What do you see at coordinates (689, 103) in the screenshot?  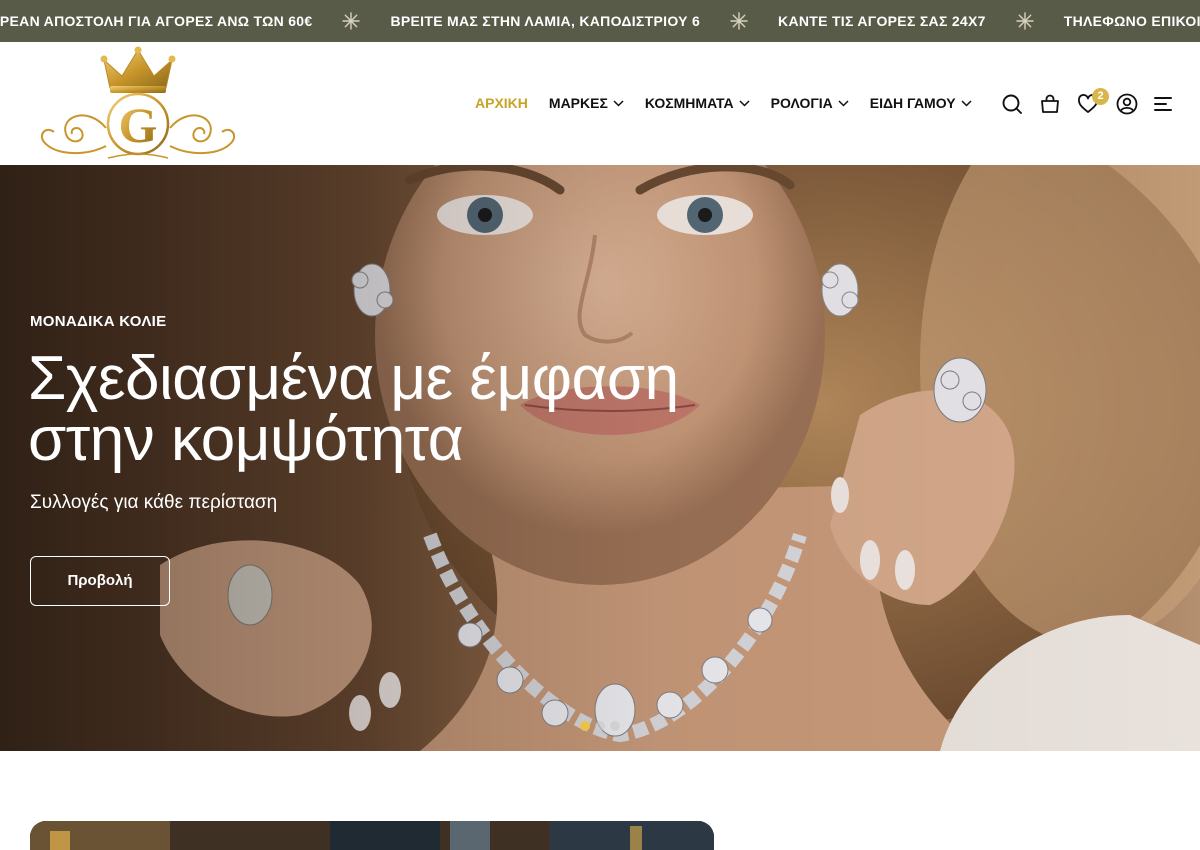 I see `nav-item-label: ΚΟΣΜΗΜΑΤΑ` at bounding box center [689, 103].